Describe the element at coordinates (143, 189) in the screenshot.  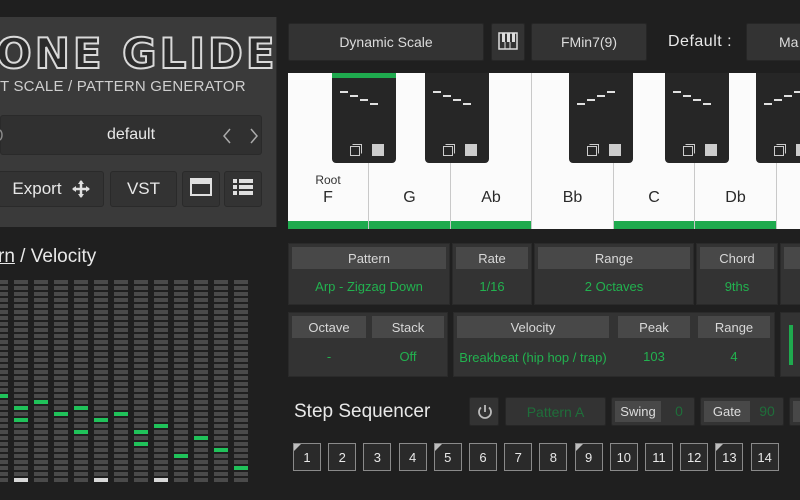
I see `vst-button: VST` at that location.